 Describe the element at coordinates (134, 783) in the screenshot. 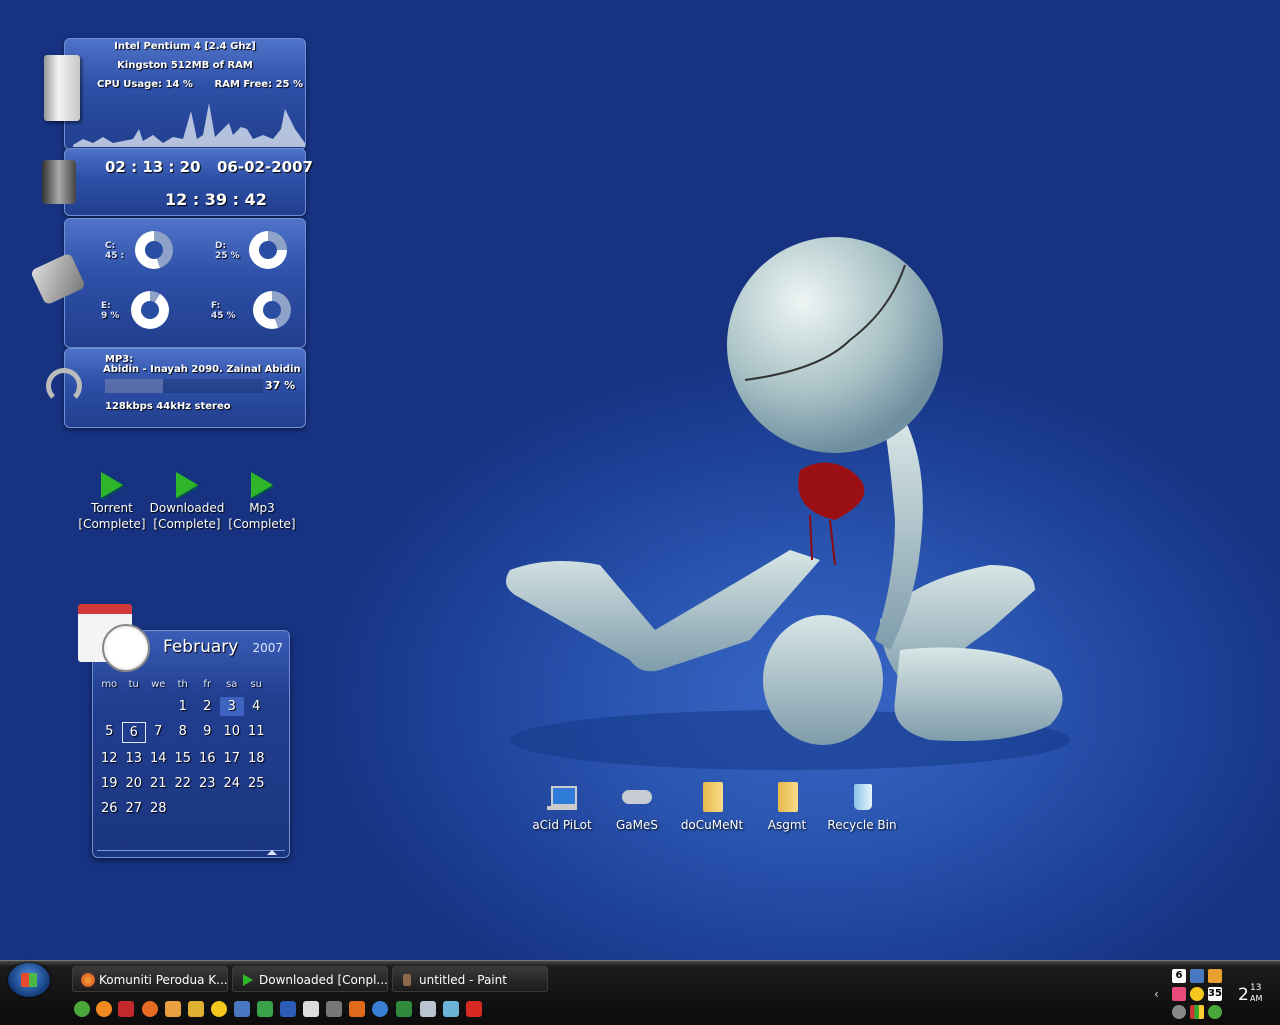

I see `calendar-day: 20` at that location.